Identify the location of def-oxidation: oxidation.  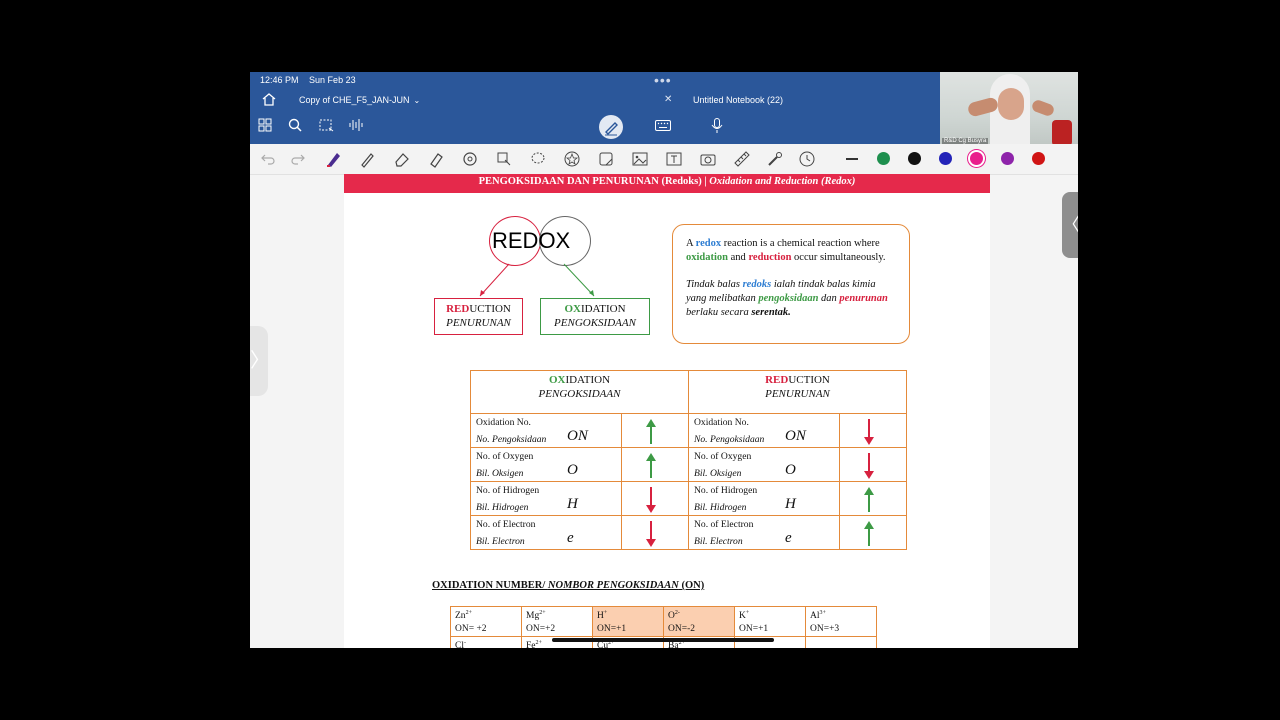
(707, 257).